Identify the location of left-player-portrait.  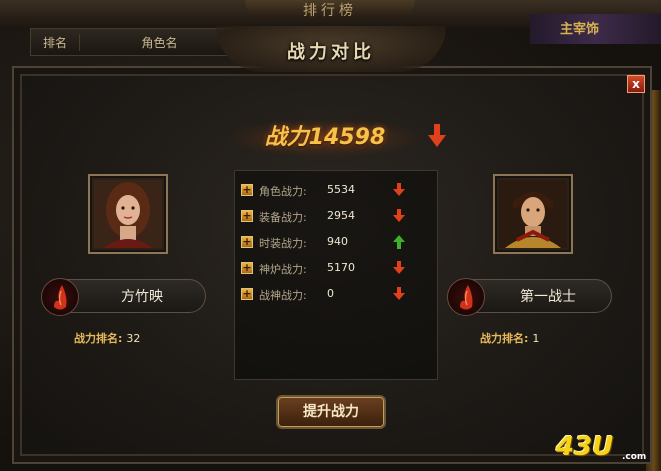
(128, 214).